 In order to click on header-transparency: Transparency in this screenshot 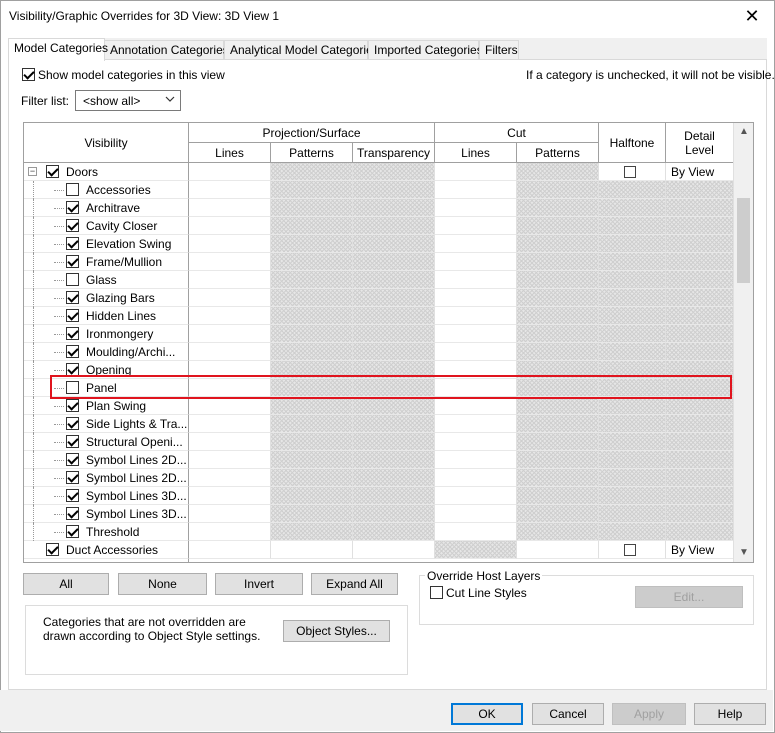, I will do `click(394, 153)`.